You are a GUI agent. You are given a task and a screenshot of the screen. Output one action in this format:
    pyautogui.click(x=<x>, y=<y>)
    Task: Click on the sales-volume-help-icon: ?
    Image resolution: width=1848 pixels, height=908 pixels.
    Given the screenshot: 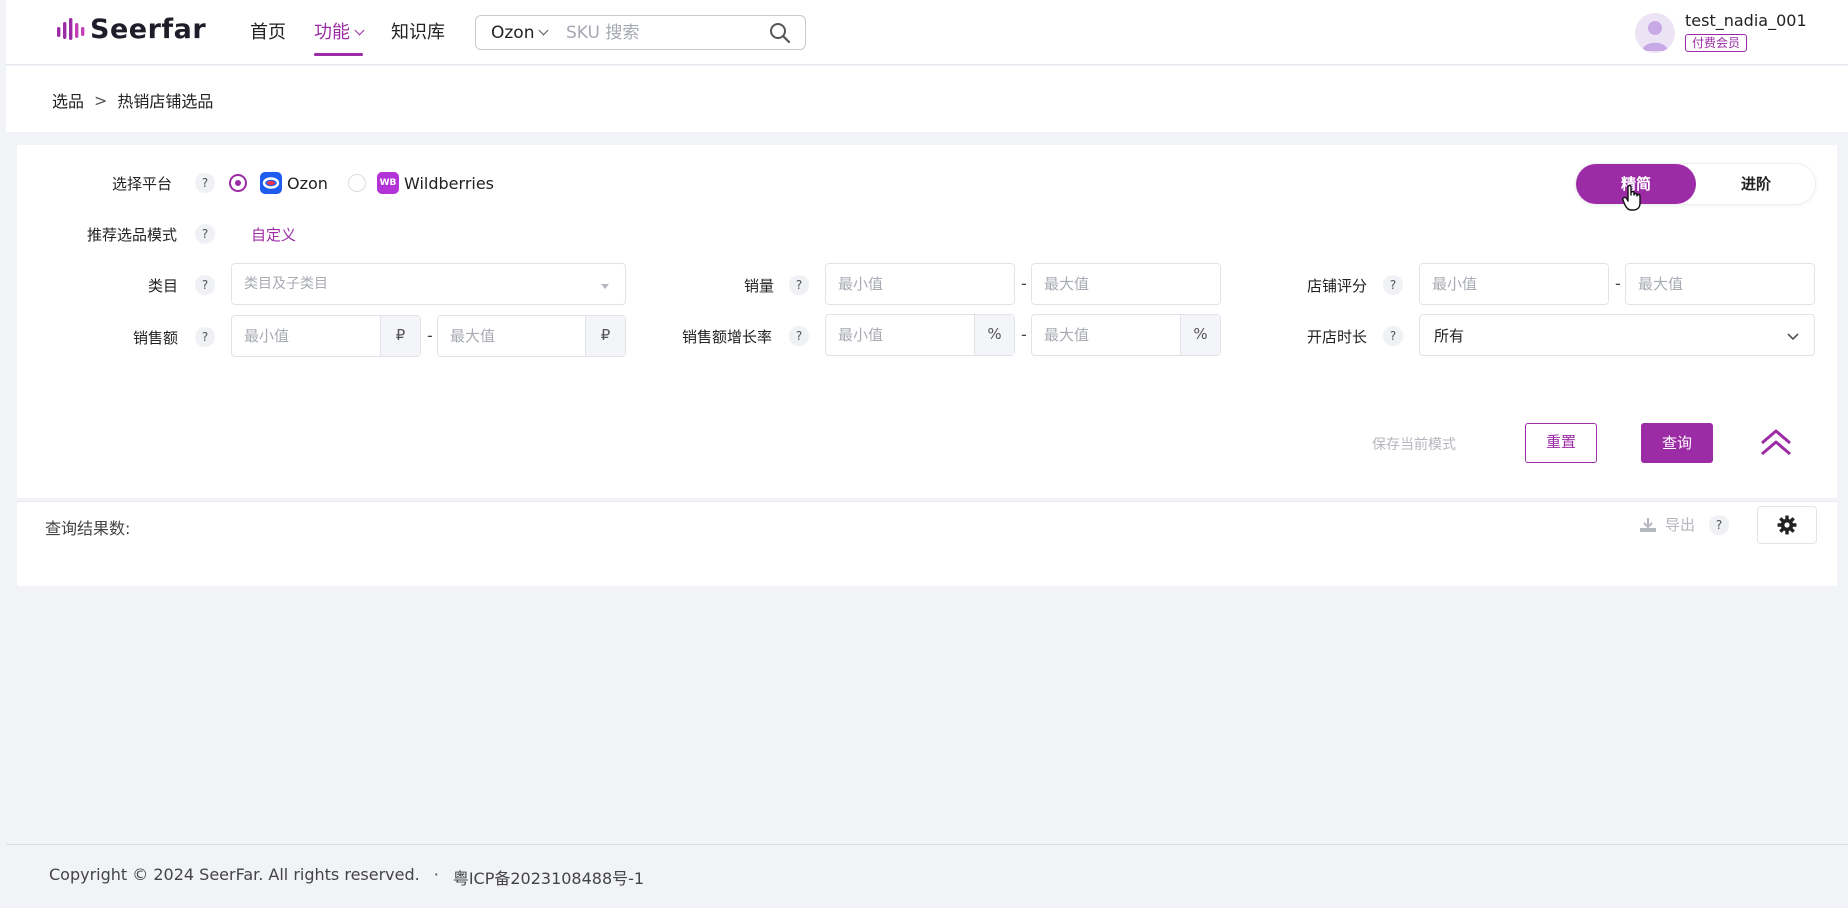 What is the action you would take?
    pyautogui.click(x=799, y=285)
    